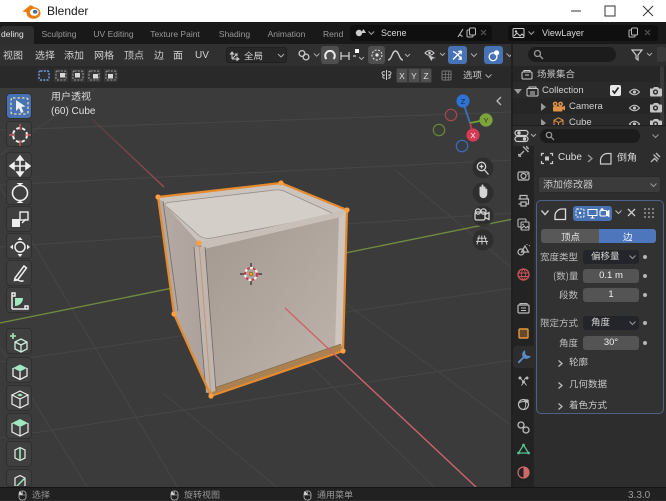 Image resolution: width=666 pixels, height=501 pixels. Describe the element at coordinates (485, 120) in the screenshot. I see `svg-text: Y` at that location.